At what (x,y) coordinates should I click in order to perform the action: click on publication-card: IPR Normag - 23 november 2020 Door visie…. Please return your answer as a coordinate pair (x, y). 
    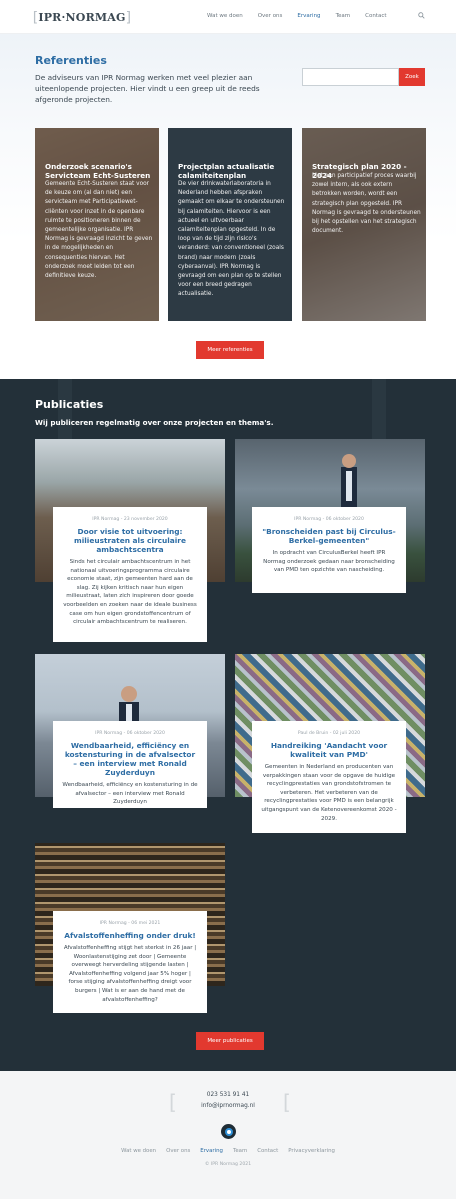
    Looking at the image, I should click on (130, 574).